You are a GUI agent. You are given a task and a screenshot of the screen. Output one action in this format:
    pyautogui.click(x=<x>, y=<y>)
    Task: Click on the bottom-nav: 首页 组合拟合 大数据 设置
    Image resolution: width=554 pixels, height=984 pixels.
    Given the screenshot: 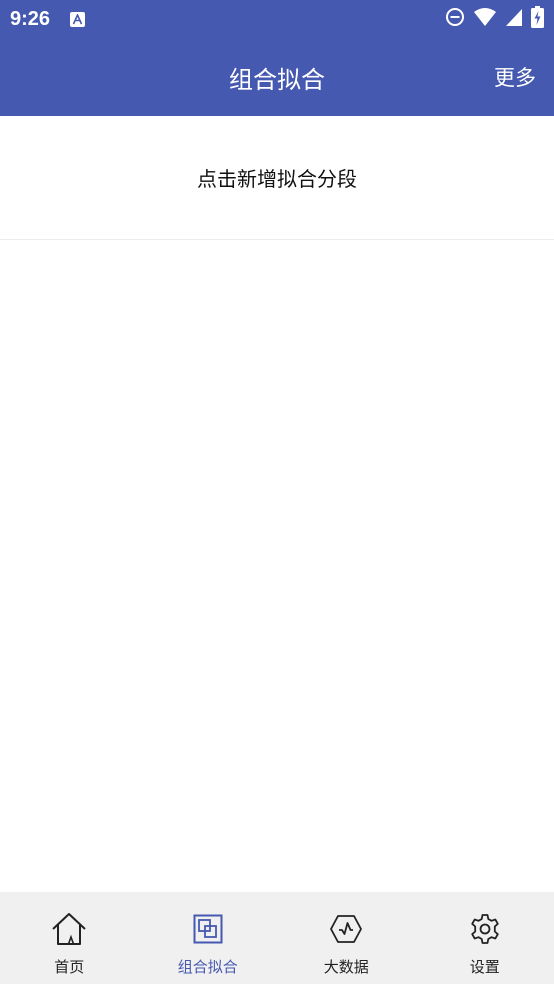 What is the action you would take?
    pyautogui.click(x=277, y=938)
    